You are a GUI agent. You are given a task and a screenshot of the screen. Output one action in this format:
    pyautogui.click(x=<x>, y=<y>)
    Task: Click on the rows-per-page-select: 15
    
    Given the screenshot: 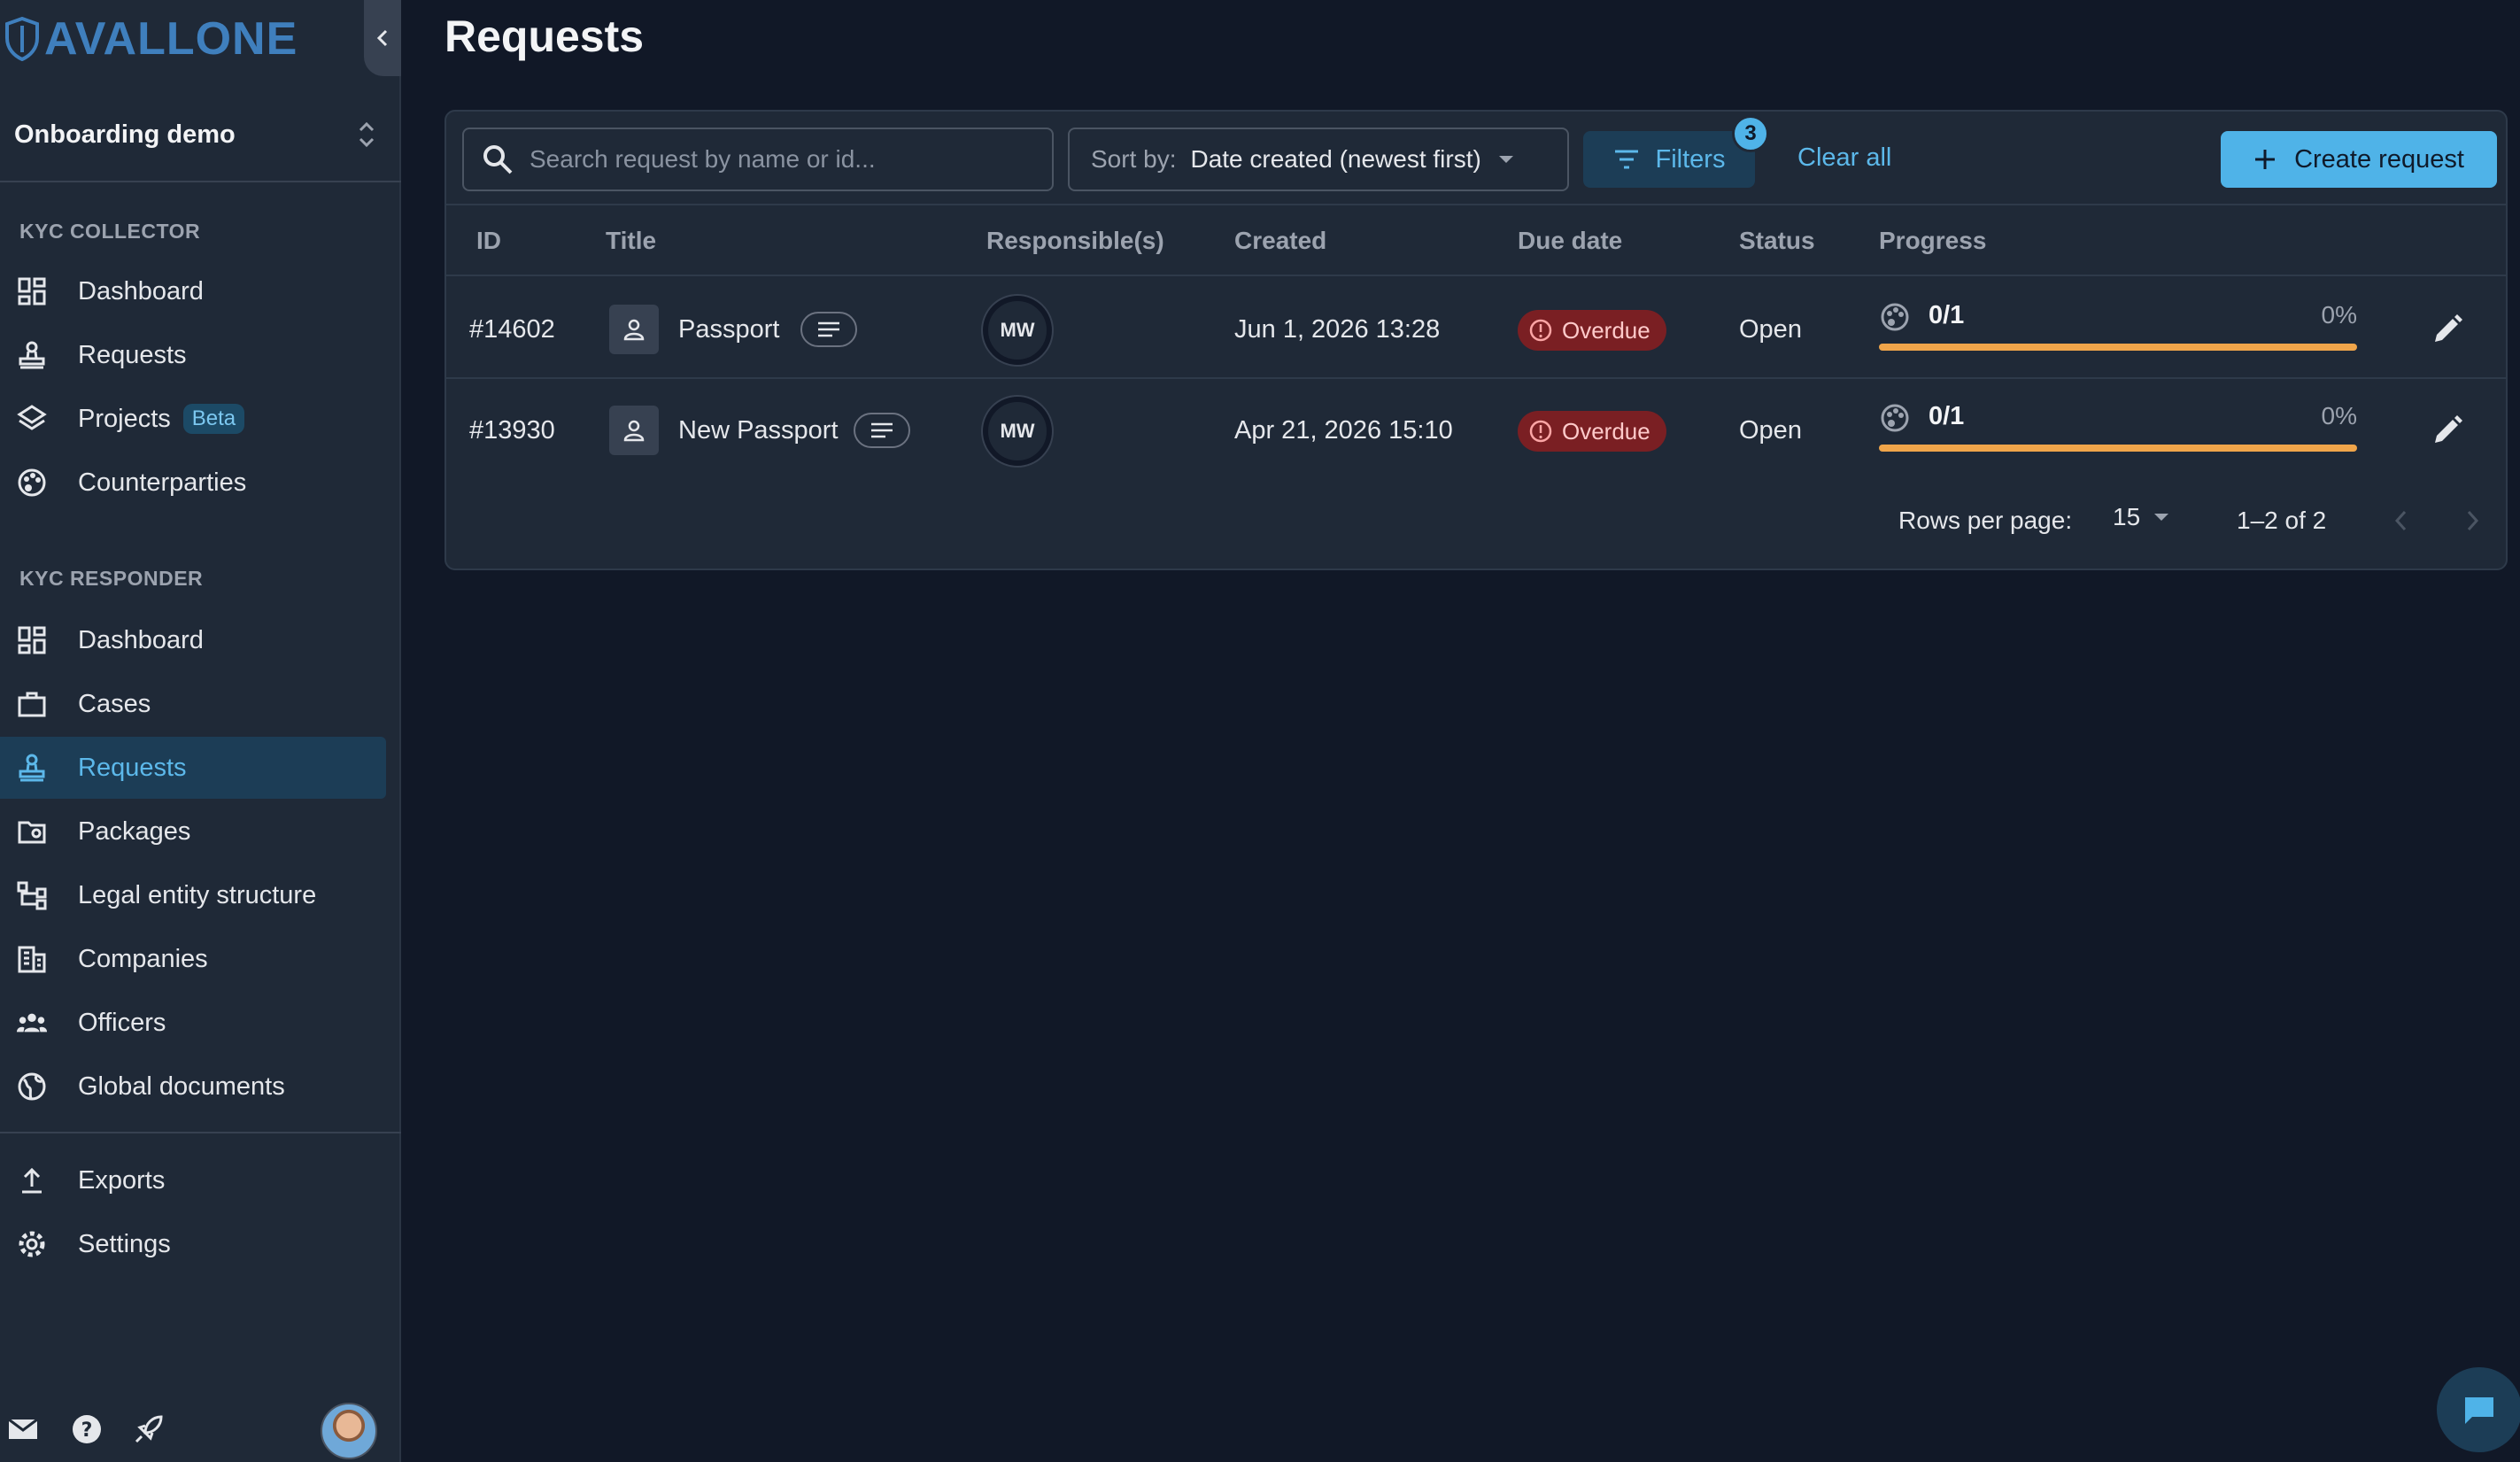 What is the action you would take?
    pyautogui.click(x=2141, y=517)
    